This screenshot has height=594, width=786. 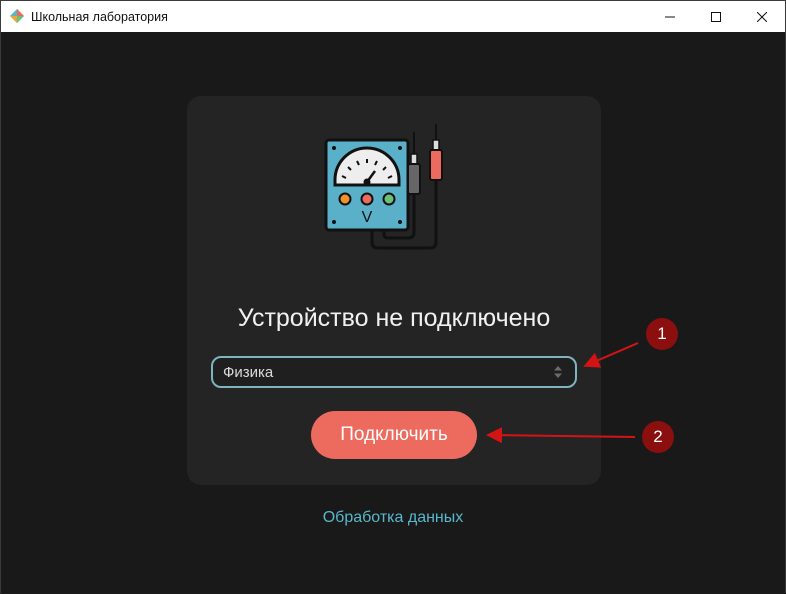 I want to click on annotation-marker-1: 1, so click(x=662, y=334).